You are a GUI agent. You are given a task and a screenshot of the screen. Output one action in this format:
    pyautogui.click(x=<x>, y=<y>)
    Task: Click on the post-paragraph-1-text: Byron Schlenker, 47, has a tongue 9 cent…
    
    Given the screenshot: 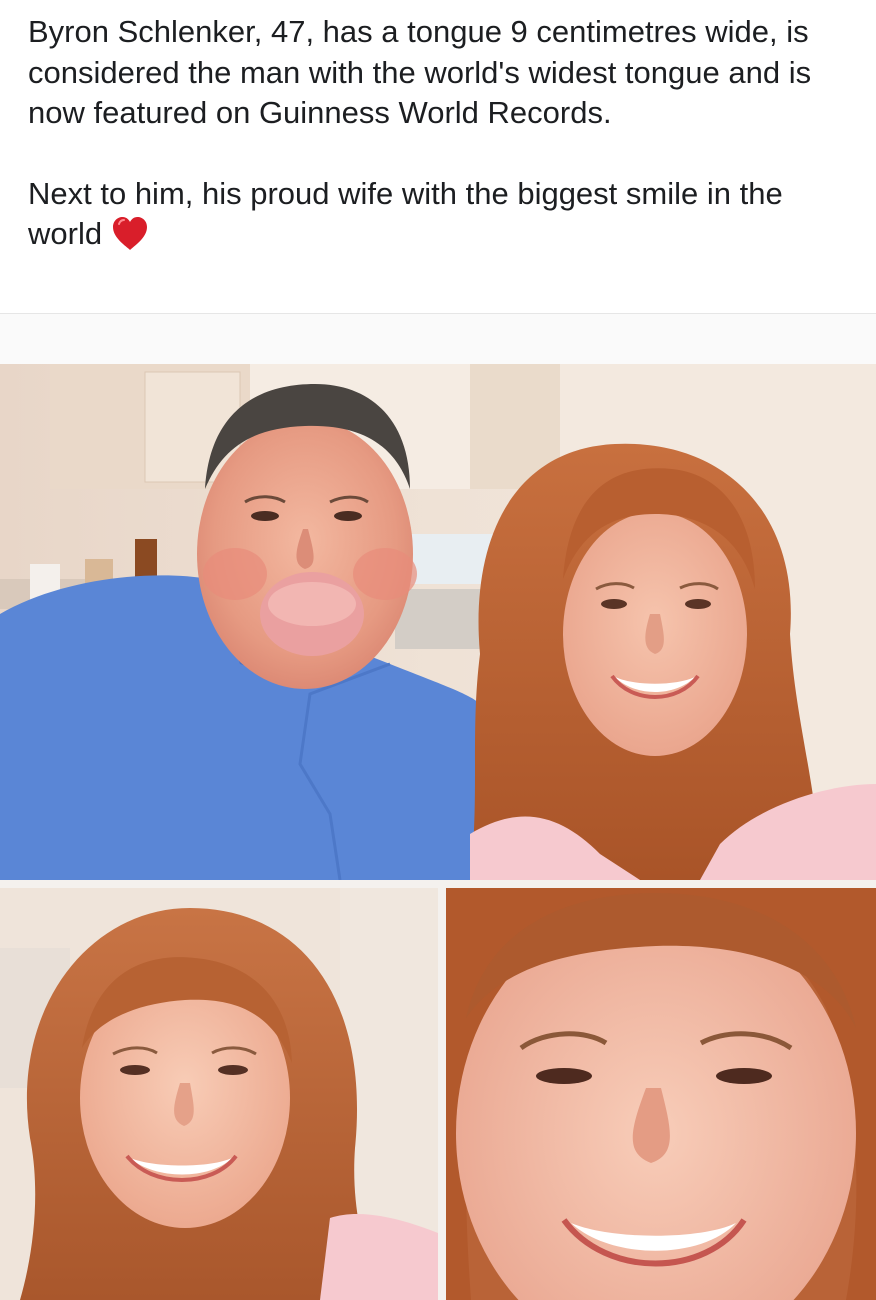 What is the action you would take?
    pyautogui.click(x=420, y=72)
    